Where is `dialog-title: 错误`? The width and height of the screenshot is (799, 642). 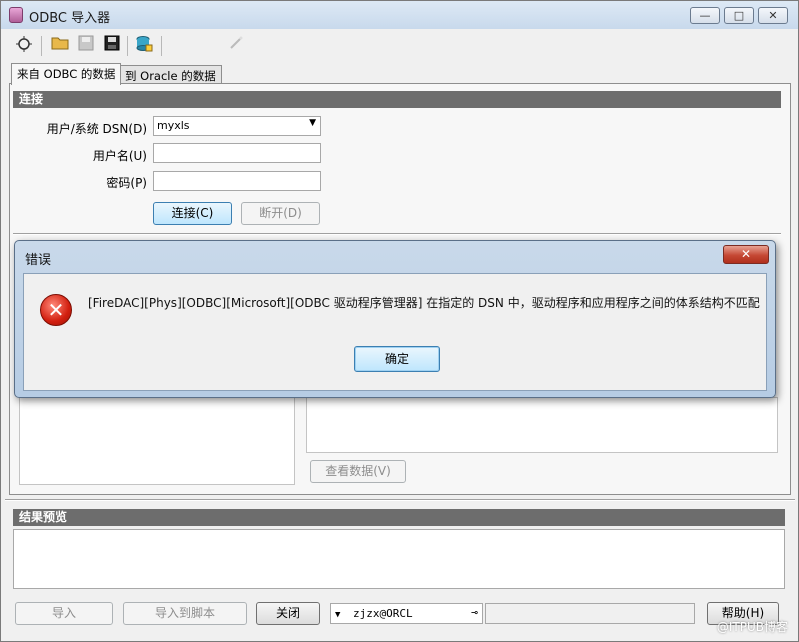 dialog-title: 错误 is located at coordinates (38, 260).